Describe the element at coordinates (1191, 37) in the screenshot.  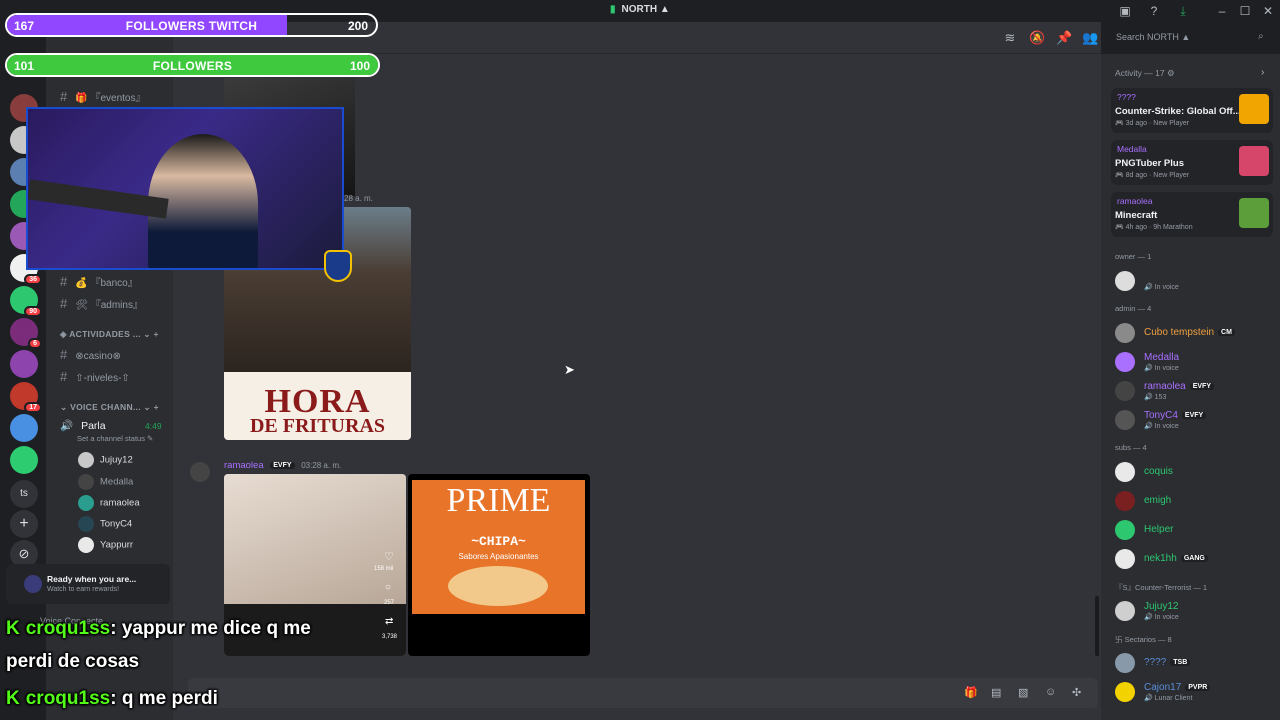
I see `search-input: Search NORTH ▲` at that location.